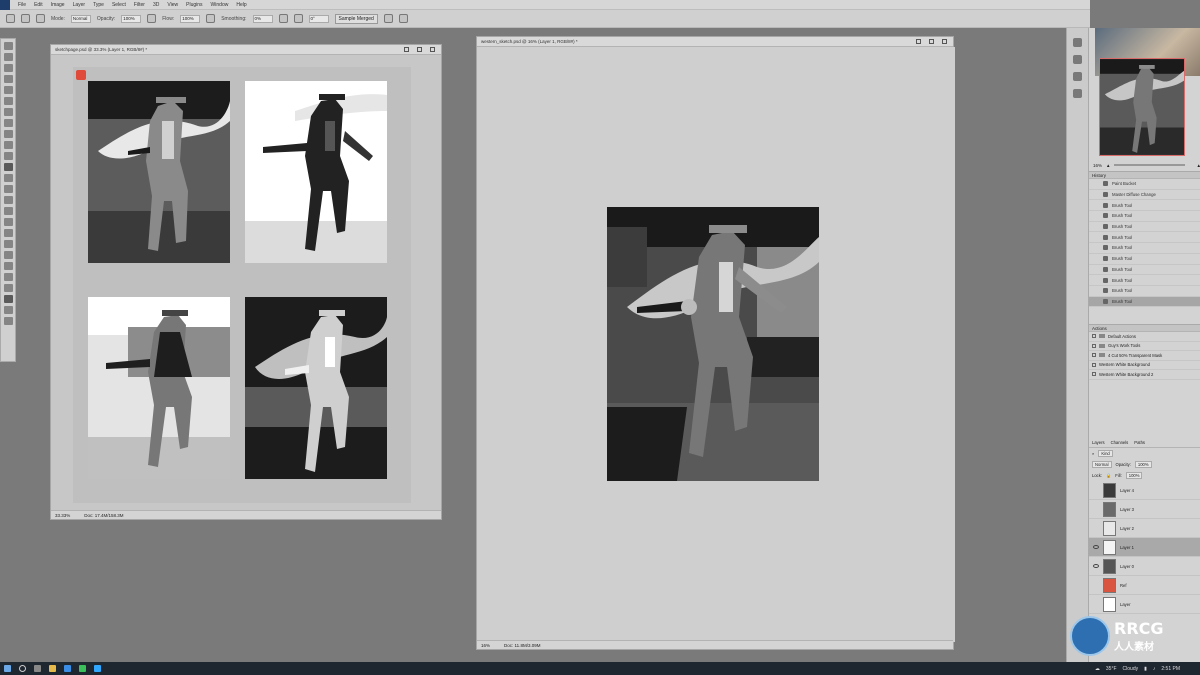 The image size is (1200, 675). What do you see at coordinates (241, 5) in the screenshot?
I see `menu-help: Help` at bounding box center [241, 5].